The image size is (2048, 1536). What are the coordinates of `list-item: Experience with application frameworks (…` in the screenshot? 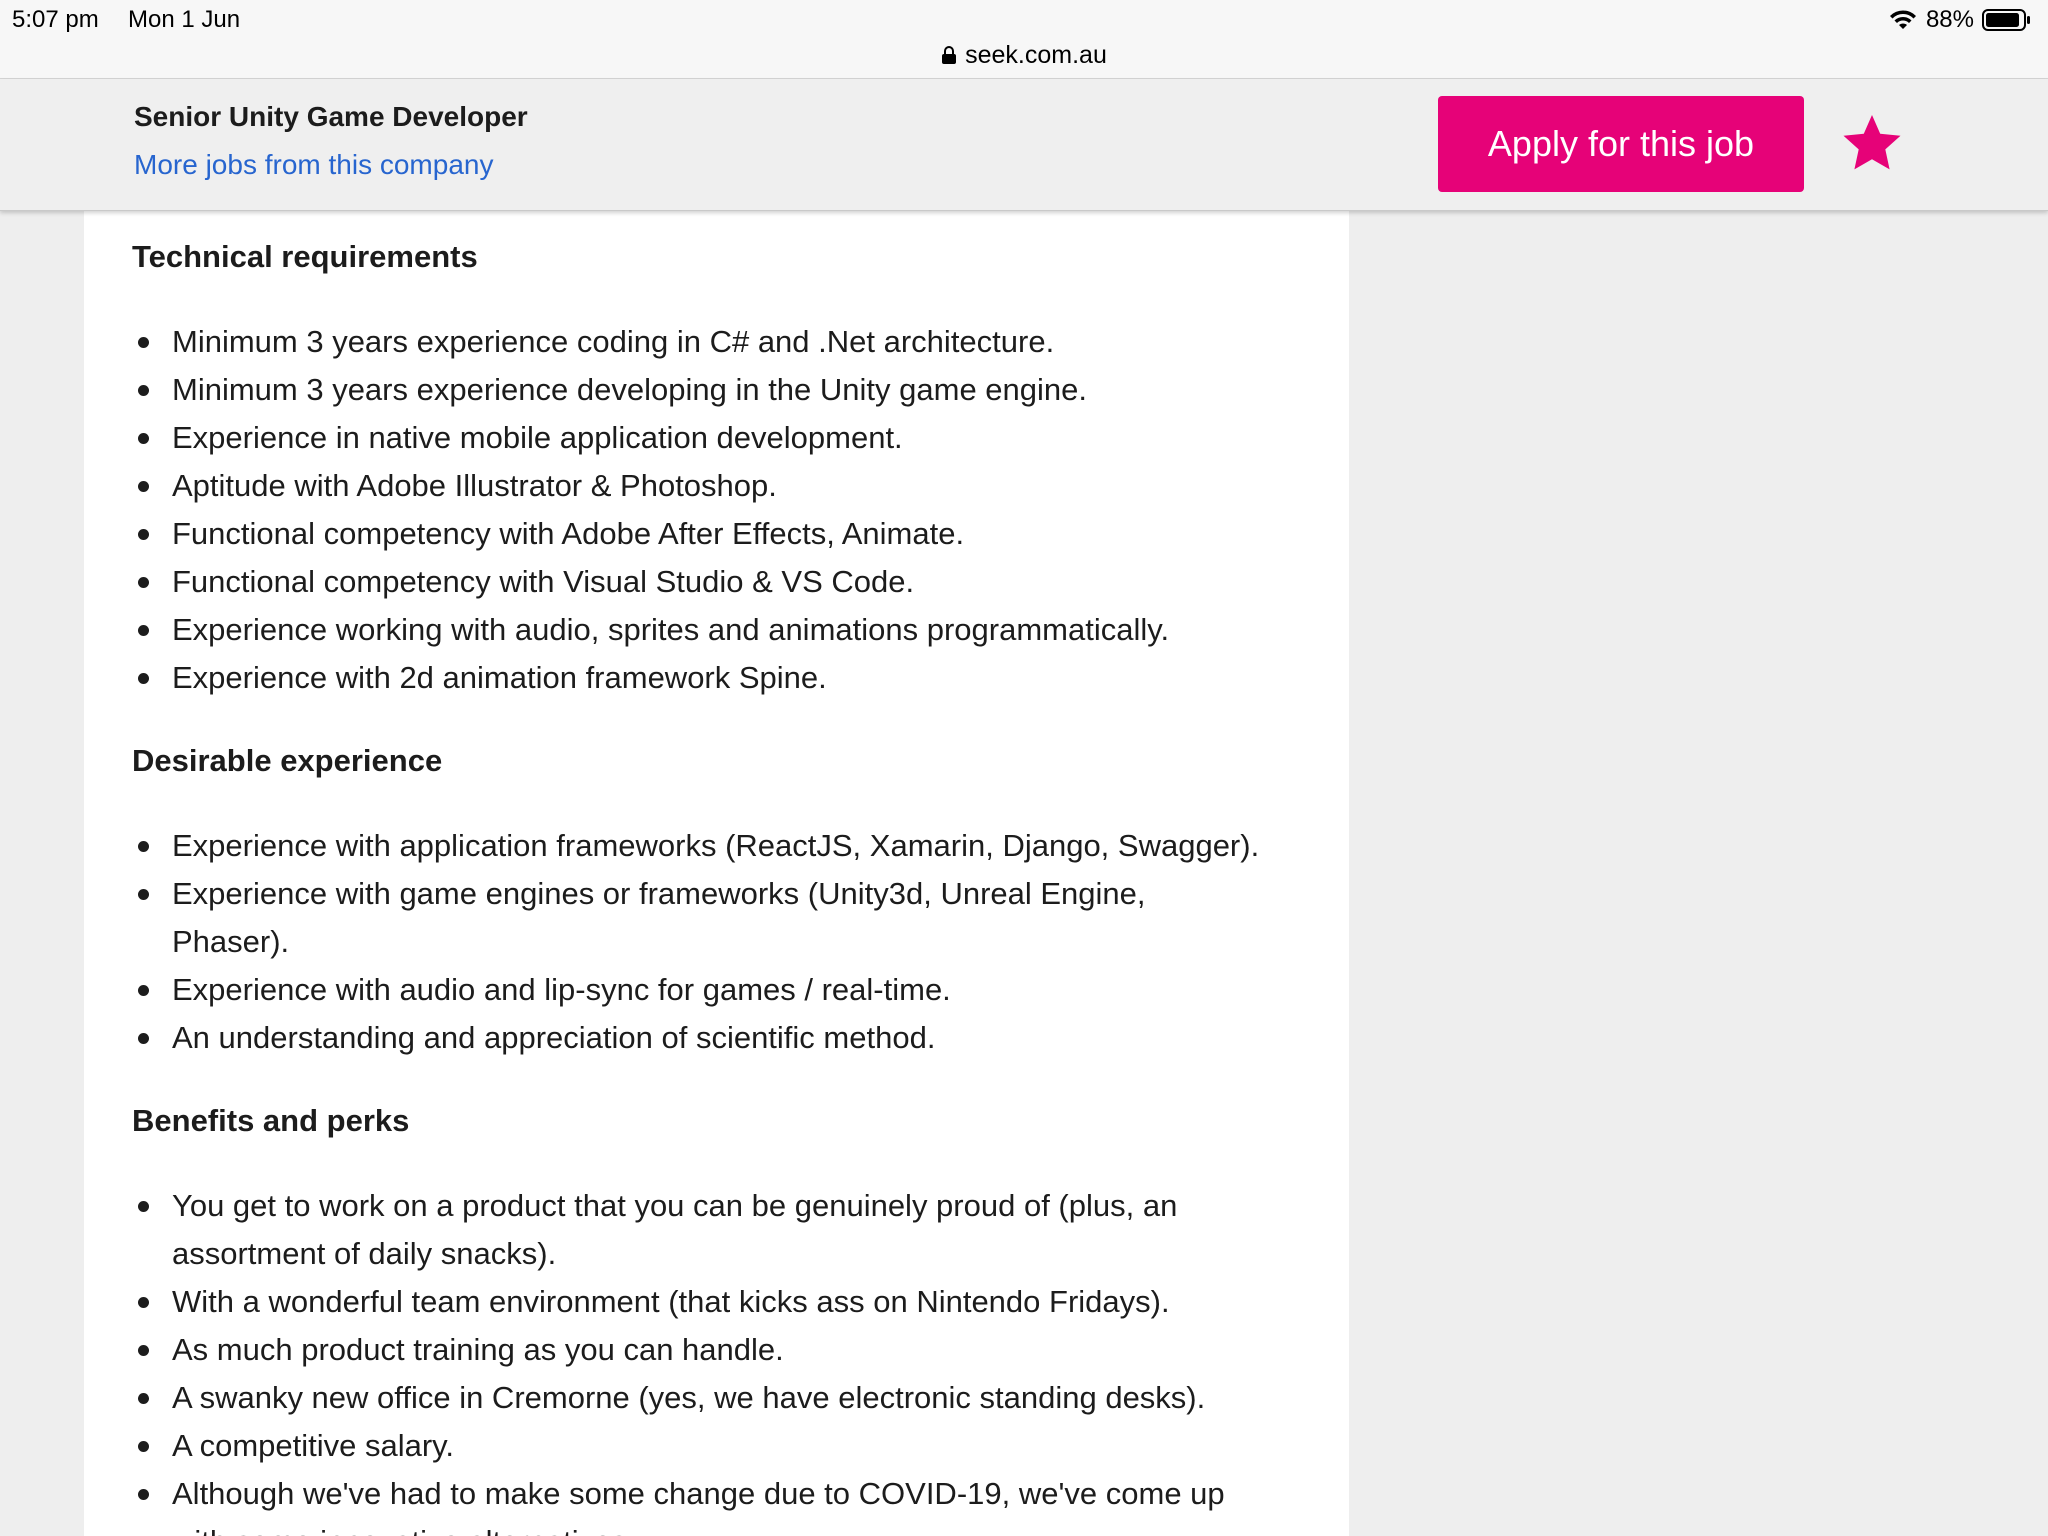 It's located at (722, 846).